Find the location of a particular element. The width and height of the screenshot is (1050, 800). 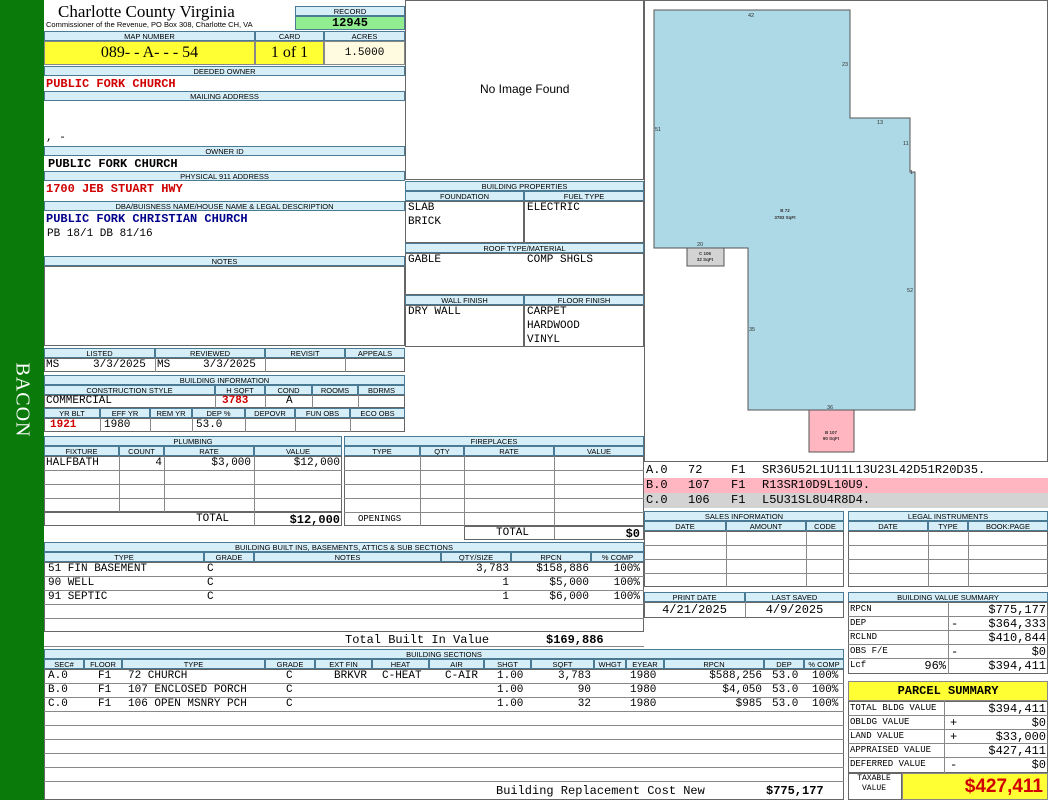

reviewed-header: REVIEWED is located at coordinates (210, 353).